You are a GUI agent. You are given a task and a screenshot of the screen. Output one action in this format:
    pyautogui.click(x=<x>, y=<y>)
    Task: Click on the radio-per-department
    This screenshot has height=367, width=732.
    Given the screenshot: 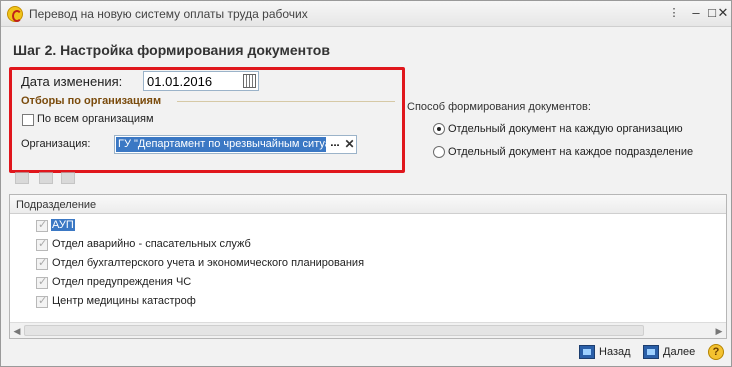 What is the action you would take?
    pyautogui.click(x=439, y=152)
    